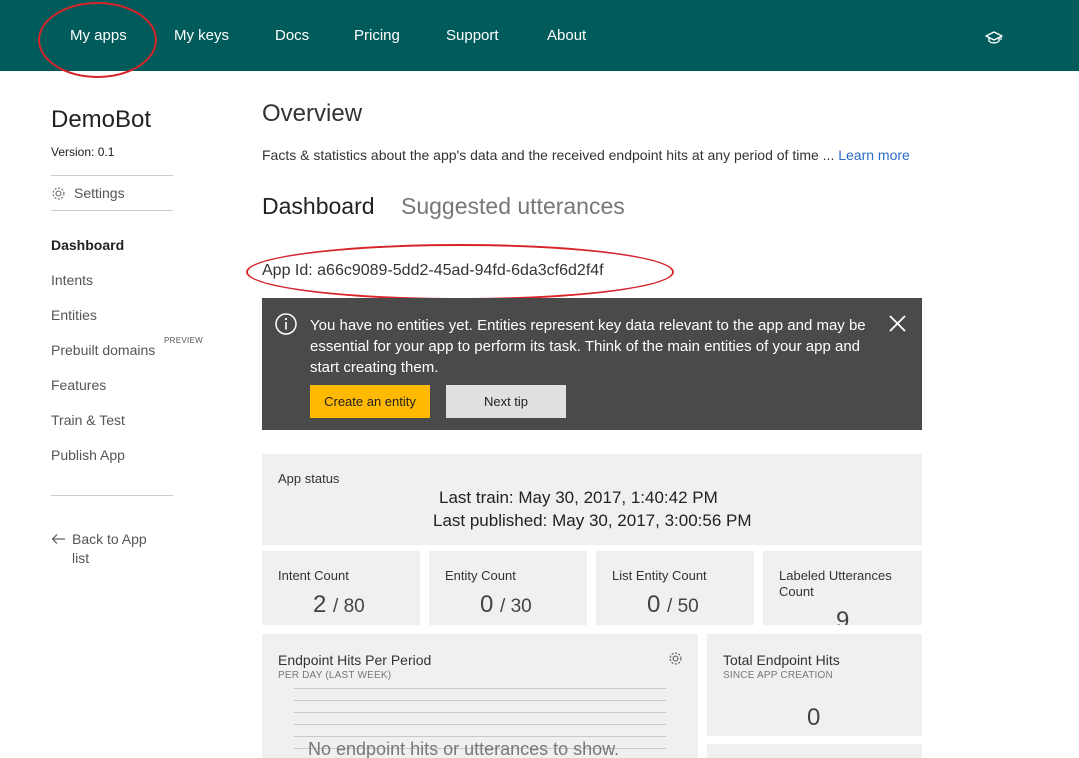 The width and height of the screenshot is (1079, 758). What do you see at coordinates (654, 604) in the screenshot?
I see `list-entity-count-number: 0` at bounding box center [654, 604].